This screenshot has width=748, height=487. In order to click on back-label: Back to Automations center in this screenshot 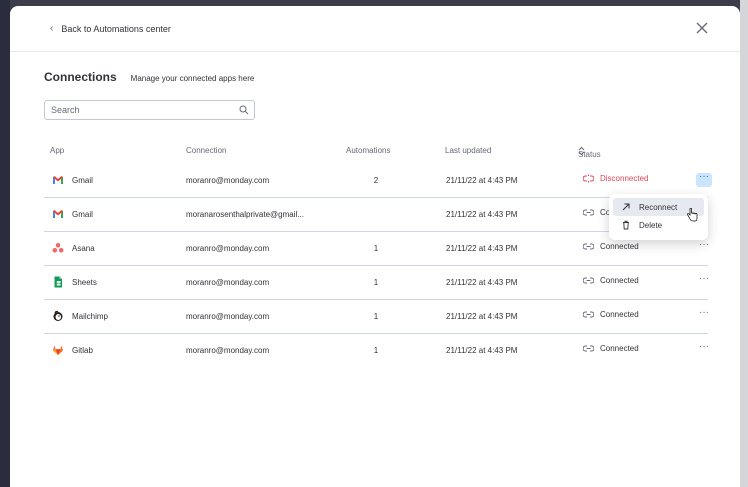, I will do `click(116, 28)`.